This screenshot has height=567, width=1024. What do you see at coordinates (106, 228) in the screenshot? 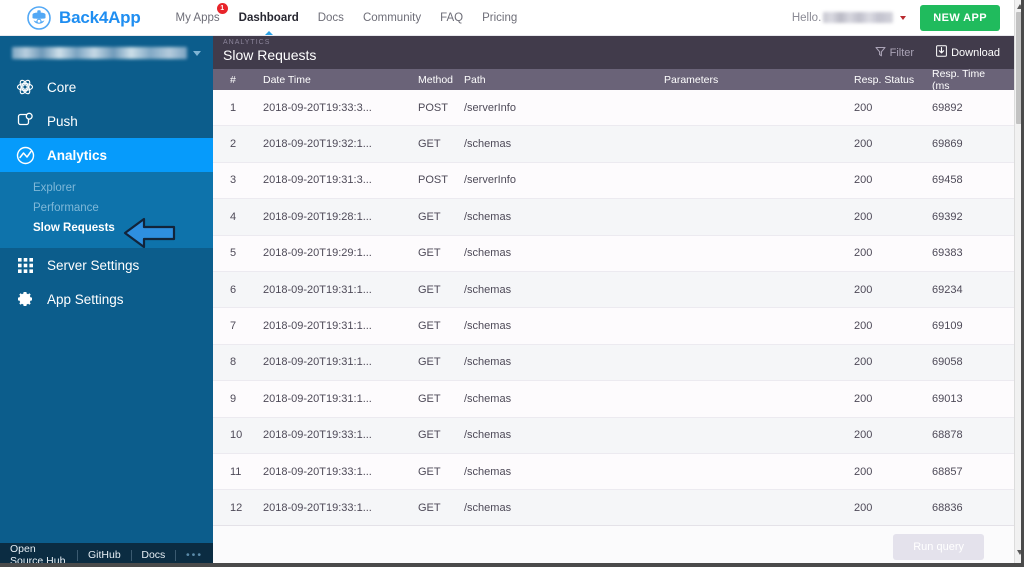
I see `sidebar-subitem-slow-requests: Slow Requests` at bounding box center [106, 228].